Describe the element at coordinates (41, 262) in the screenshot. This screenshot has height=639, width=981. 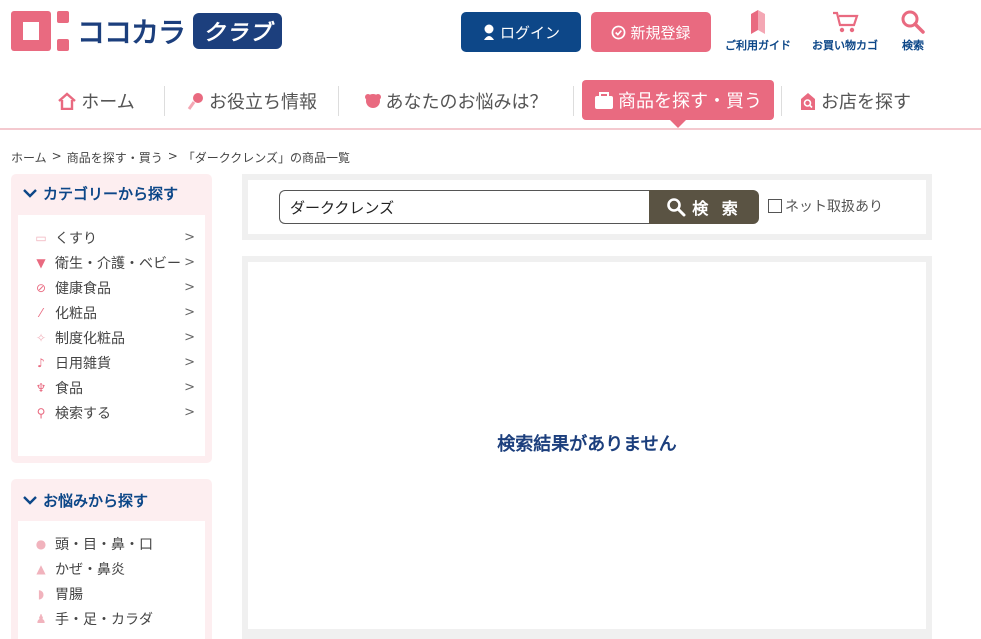
I see `diaper-icon: ▼` at that location.